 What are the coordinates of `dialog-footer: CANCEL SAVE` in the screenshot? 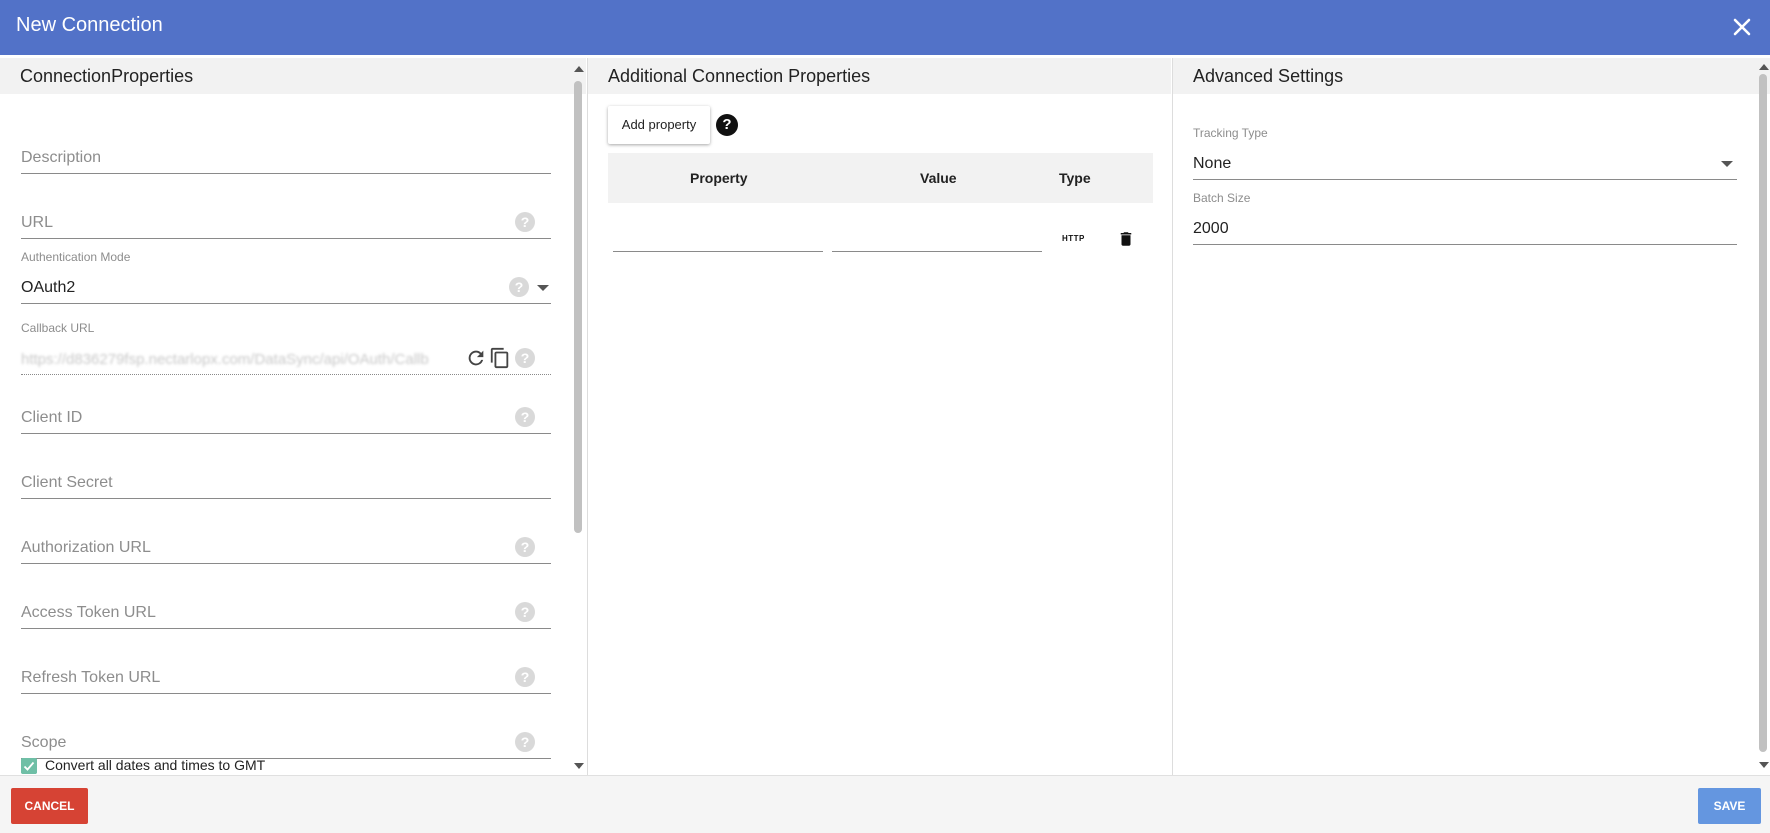 It's located at (885, 804).